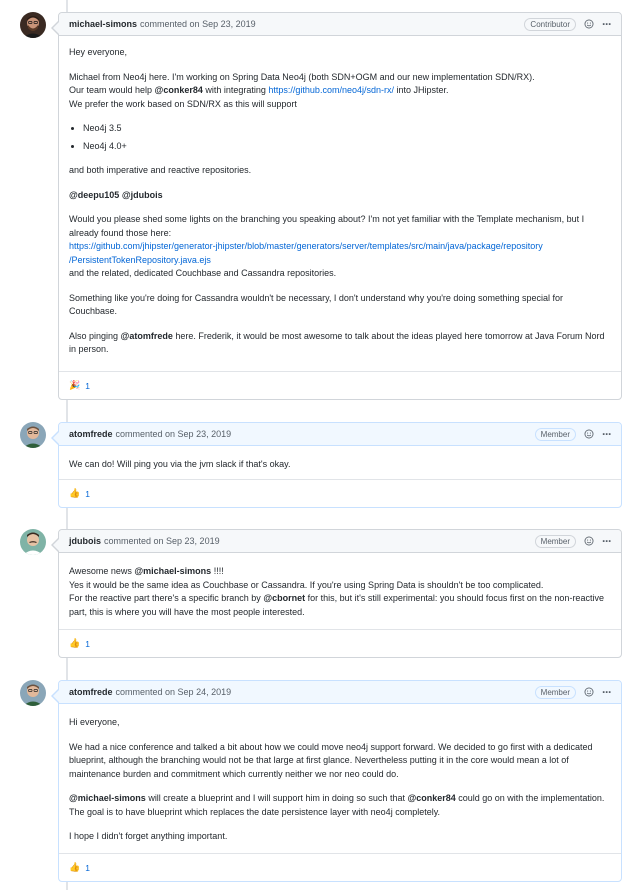  I want to click on list-item: Neo4j 3.5, so click(347, 129).